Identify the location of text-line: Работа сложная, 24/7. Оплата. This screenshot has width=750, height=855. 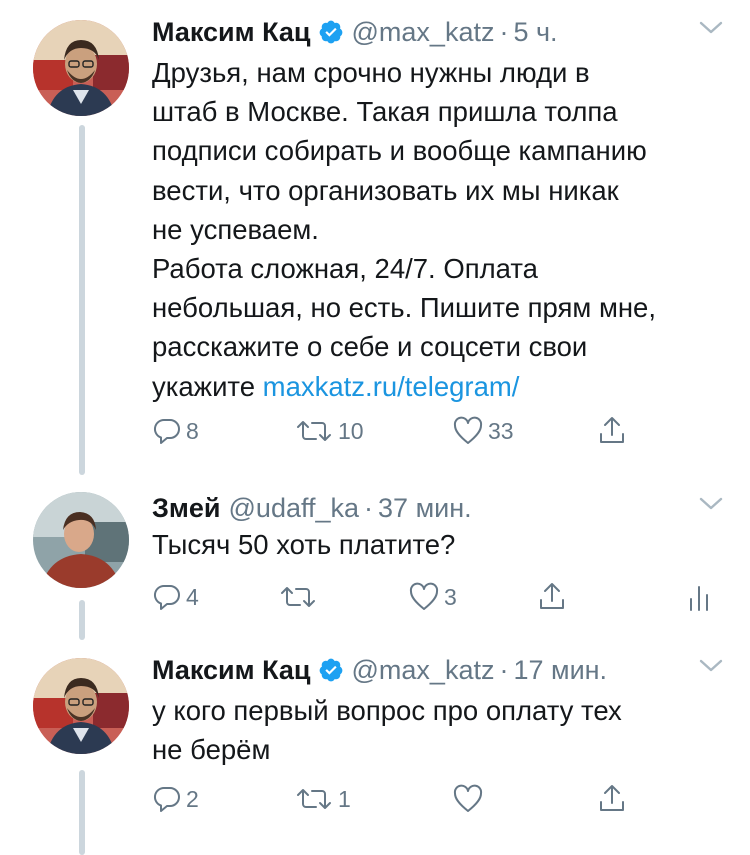
(345, 269).